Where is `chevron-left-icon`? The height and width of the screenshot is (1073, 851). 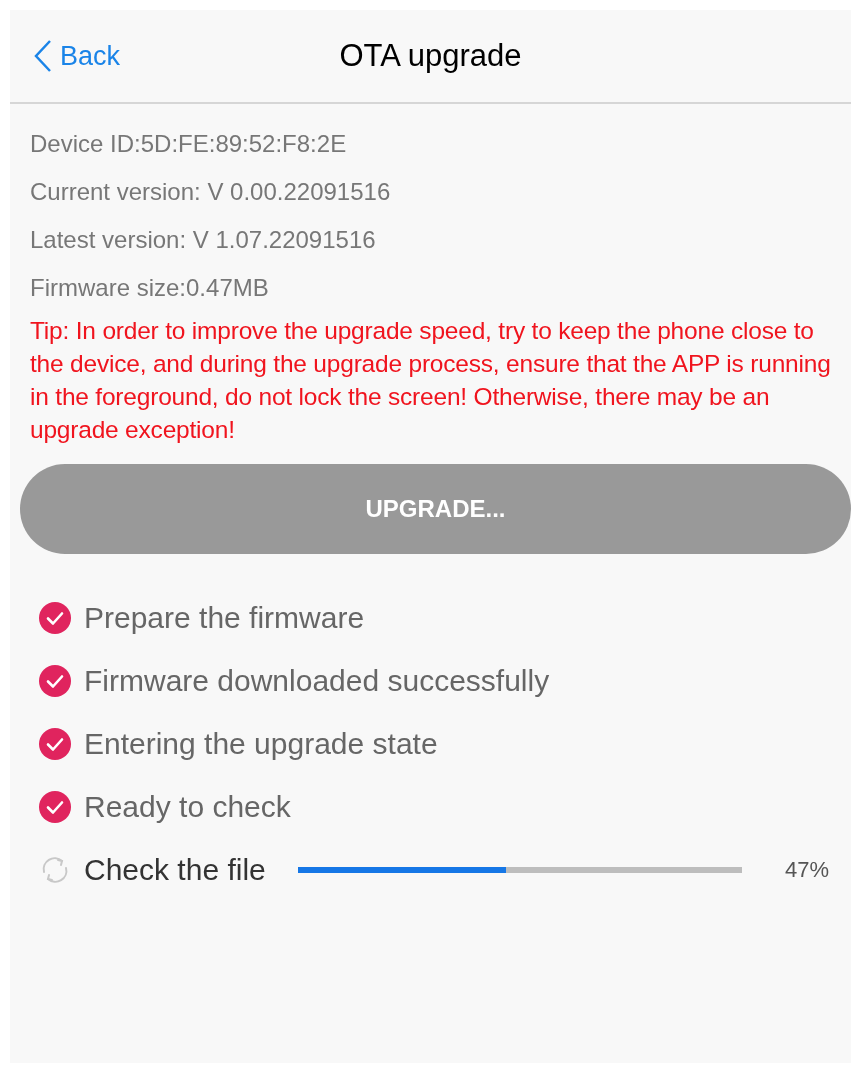
chevron-left-icon is located at coordinates (43, 56).